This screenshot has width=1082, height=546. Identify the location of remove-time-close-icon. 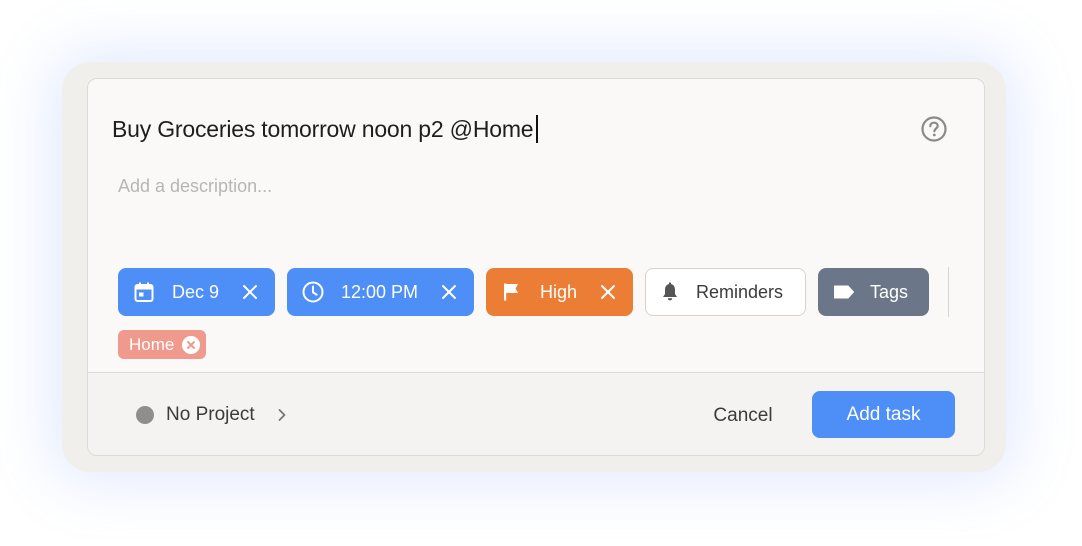
(449, 292).